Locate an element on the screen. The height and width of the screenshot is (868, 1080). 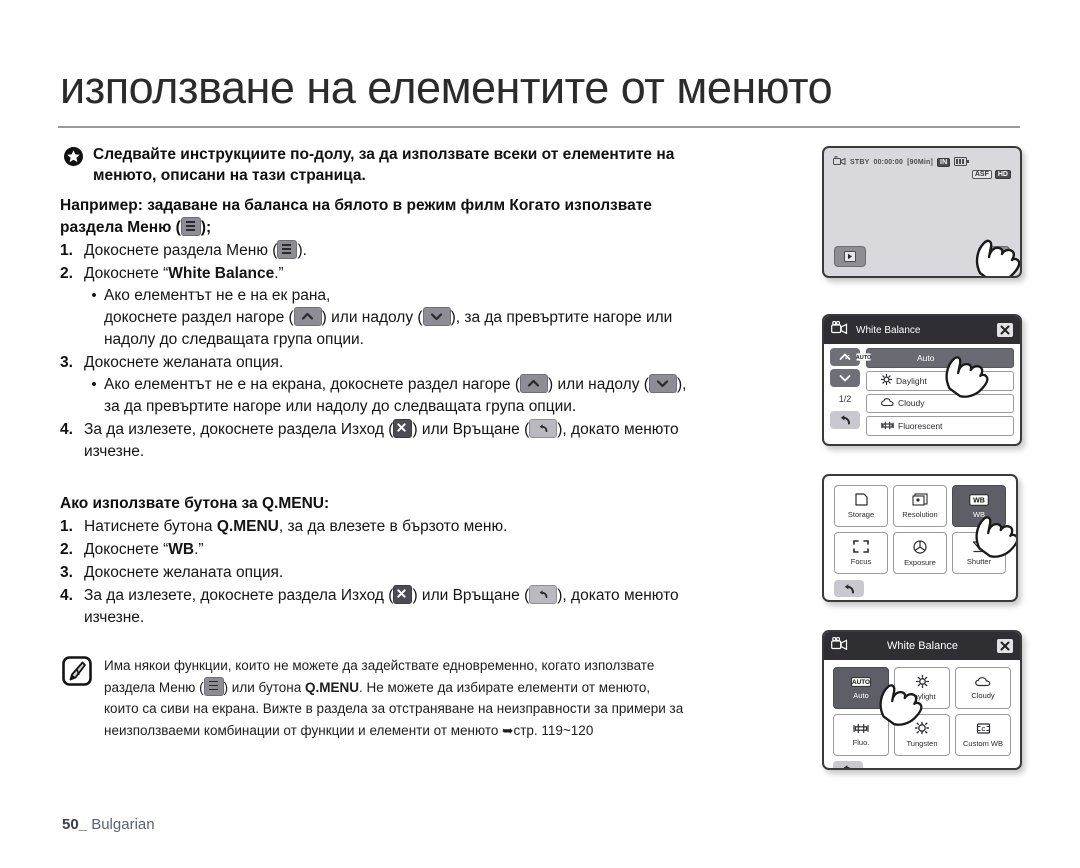
qmenu-item-exposure: Exposure is located at coordinates (920, 553).